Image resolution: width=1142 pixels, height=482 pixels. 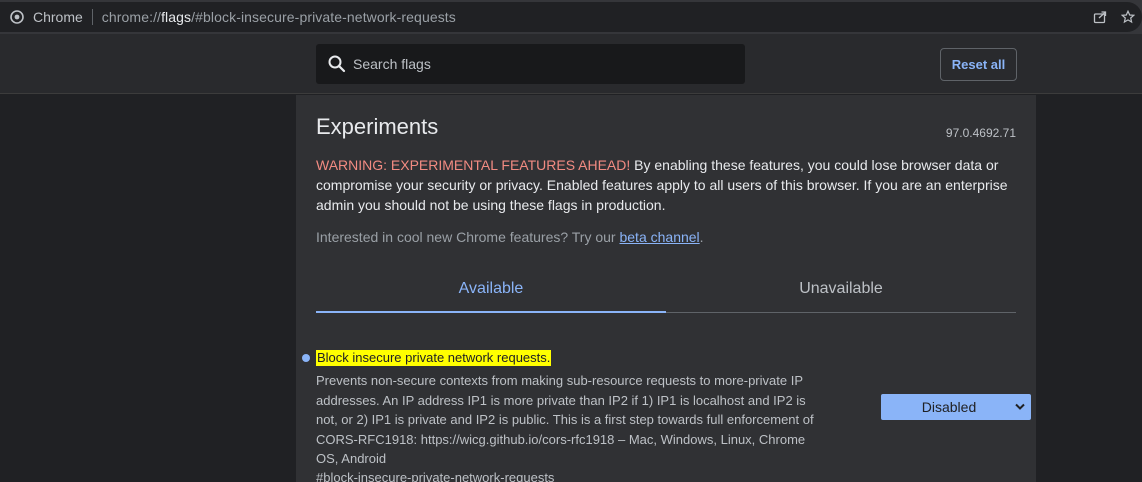 I want to click on reset-all-button: Reset all, so click(x=978, y=64).